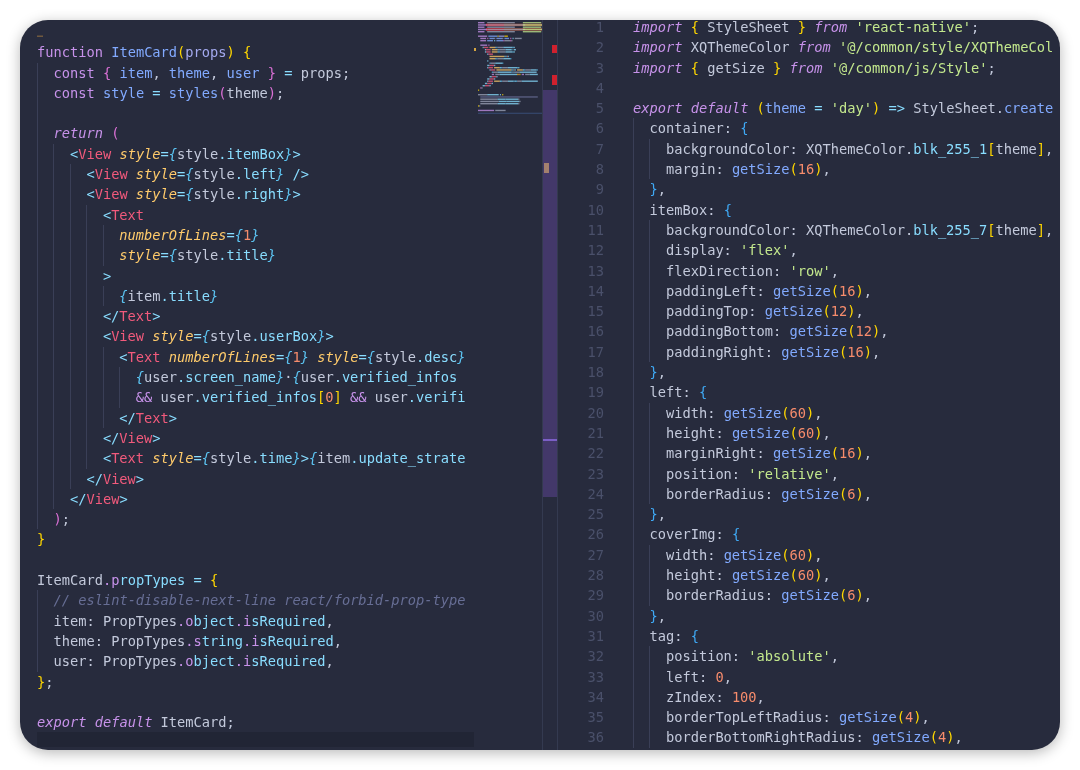  I want to click on code-line: display: 'flex',, so click(731, 250).